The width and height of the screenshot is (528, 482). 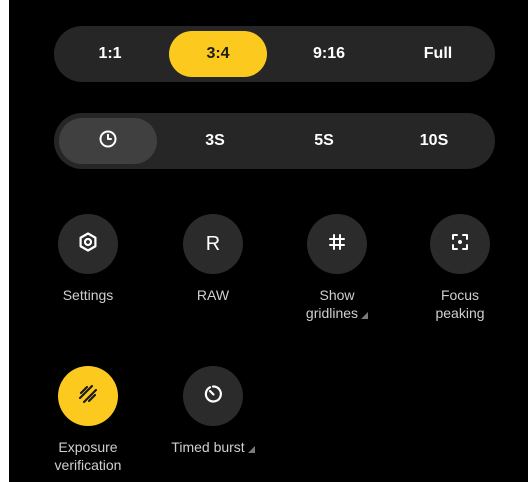 I want to click on exposure-stripes-icon, so click(x=88, y=396).